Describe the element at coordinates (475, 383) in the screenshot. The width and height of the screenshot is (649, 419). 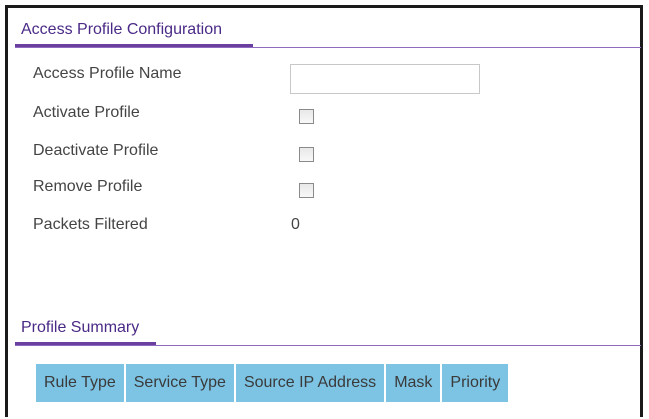
I see `column-header-priority: Priority` at that location.